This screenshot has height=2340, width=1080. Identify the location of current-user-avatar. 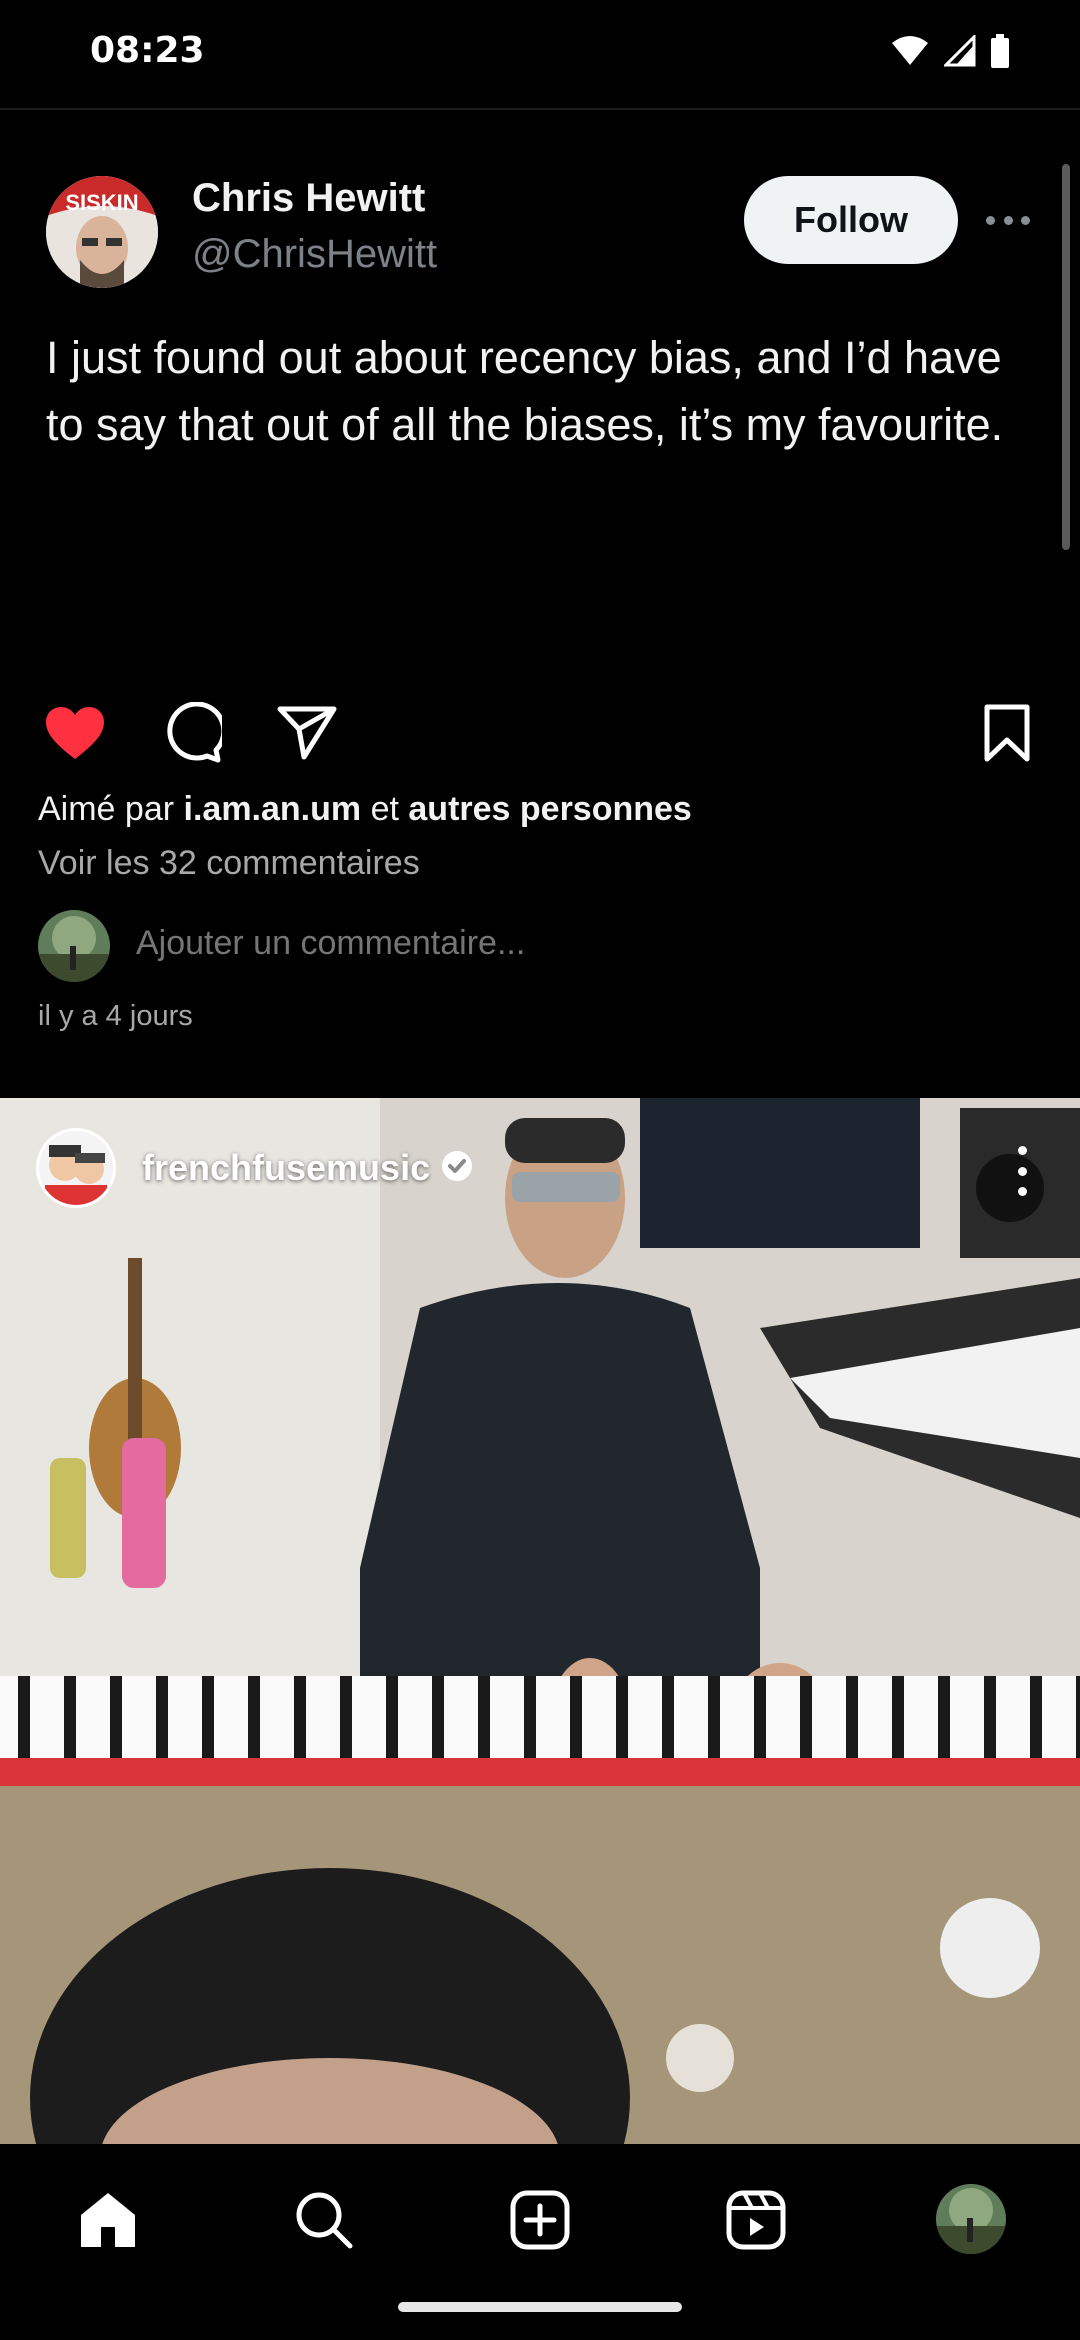
(74, 946).